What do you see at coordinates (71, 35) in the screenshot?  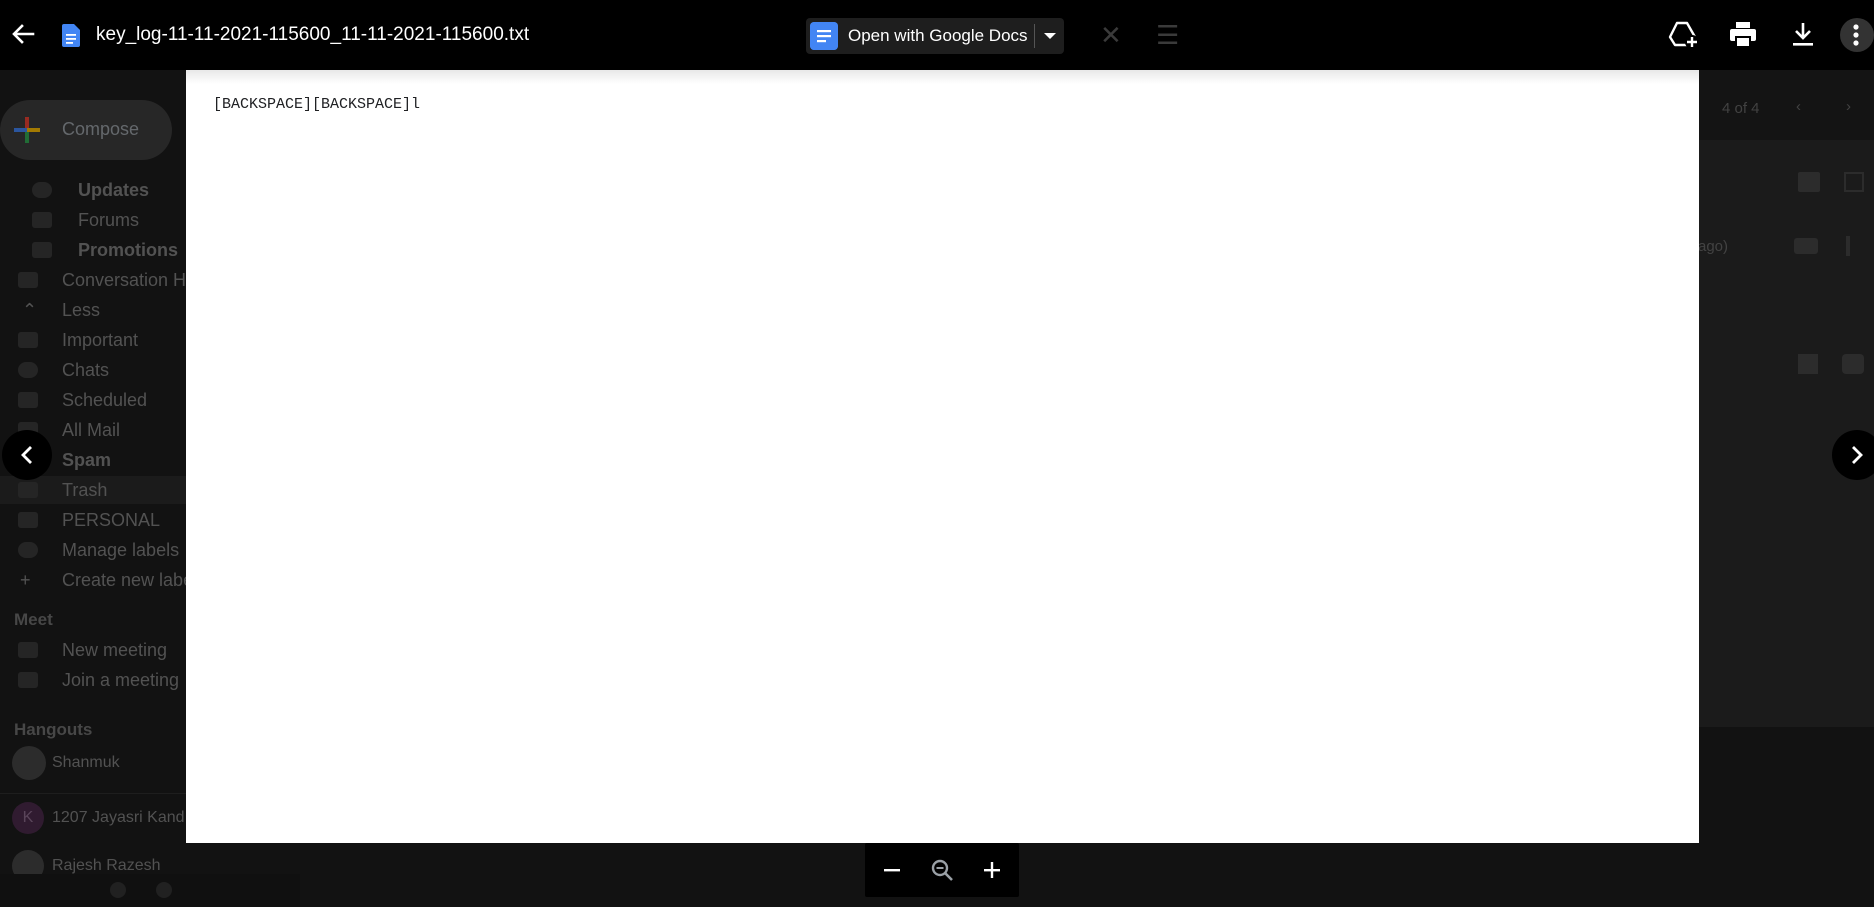 I see `text-file-icon` at bounding box center [71, 35].